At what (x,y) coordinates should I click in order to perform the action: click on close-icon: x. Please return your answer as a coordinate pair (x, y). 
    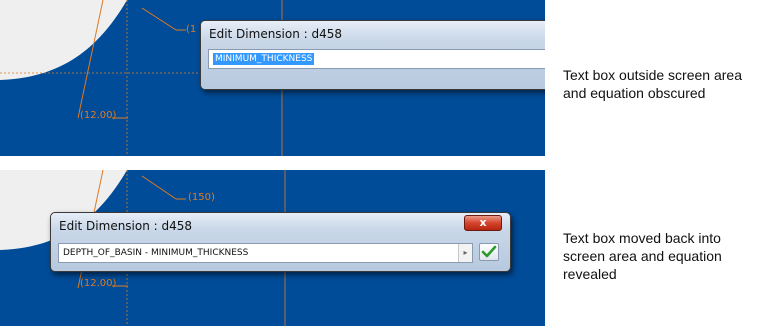
    Looking at the image, I should click on (483, 222).